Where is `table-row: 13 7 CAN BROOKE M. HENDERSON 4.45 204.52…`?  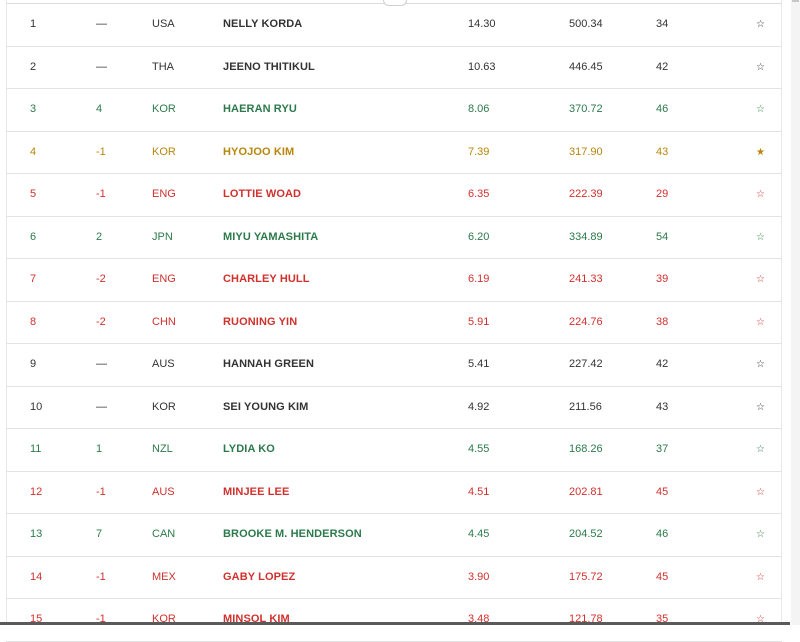
table-row: 13 7 CAN BROOKE M. HENDERSON 4.45 204.52… is located at coordinates (394, 535).